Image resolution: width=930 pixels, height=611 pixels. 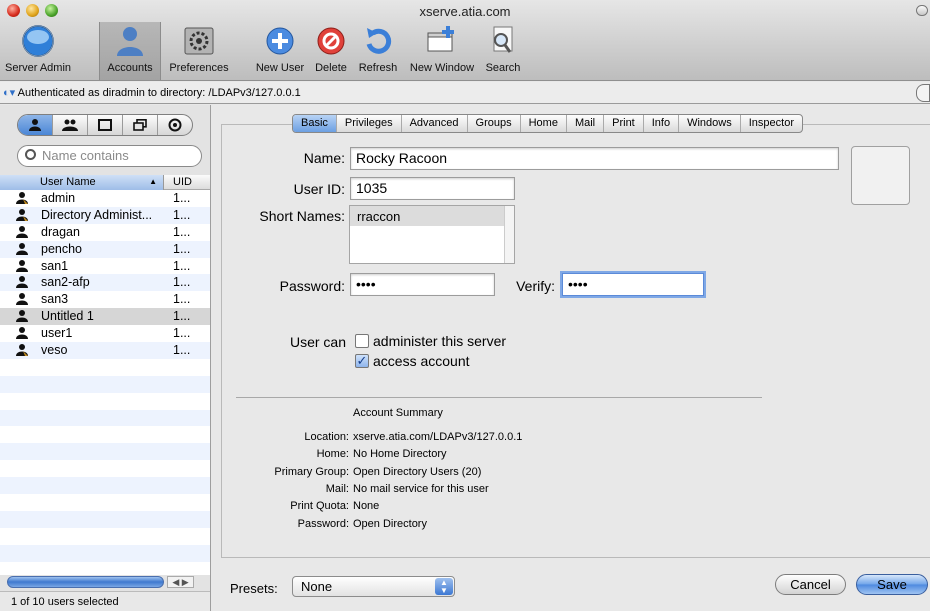 I want to click on tab-privileges: Privileges, so click(x=369, y=123).